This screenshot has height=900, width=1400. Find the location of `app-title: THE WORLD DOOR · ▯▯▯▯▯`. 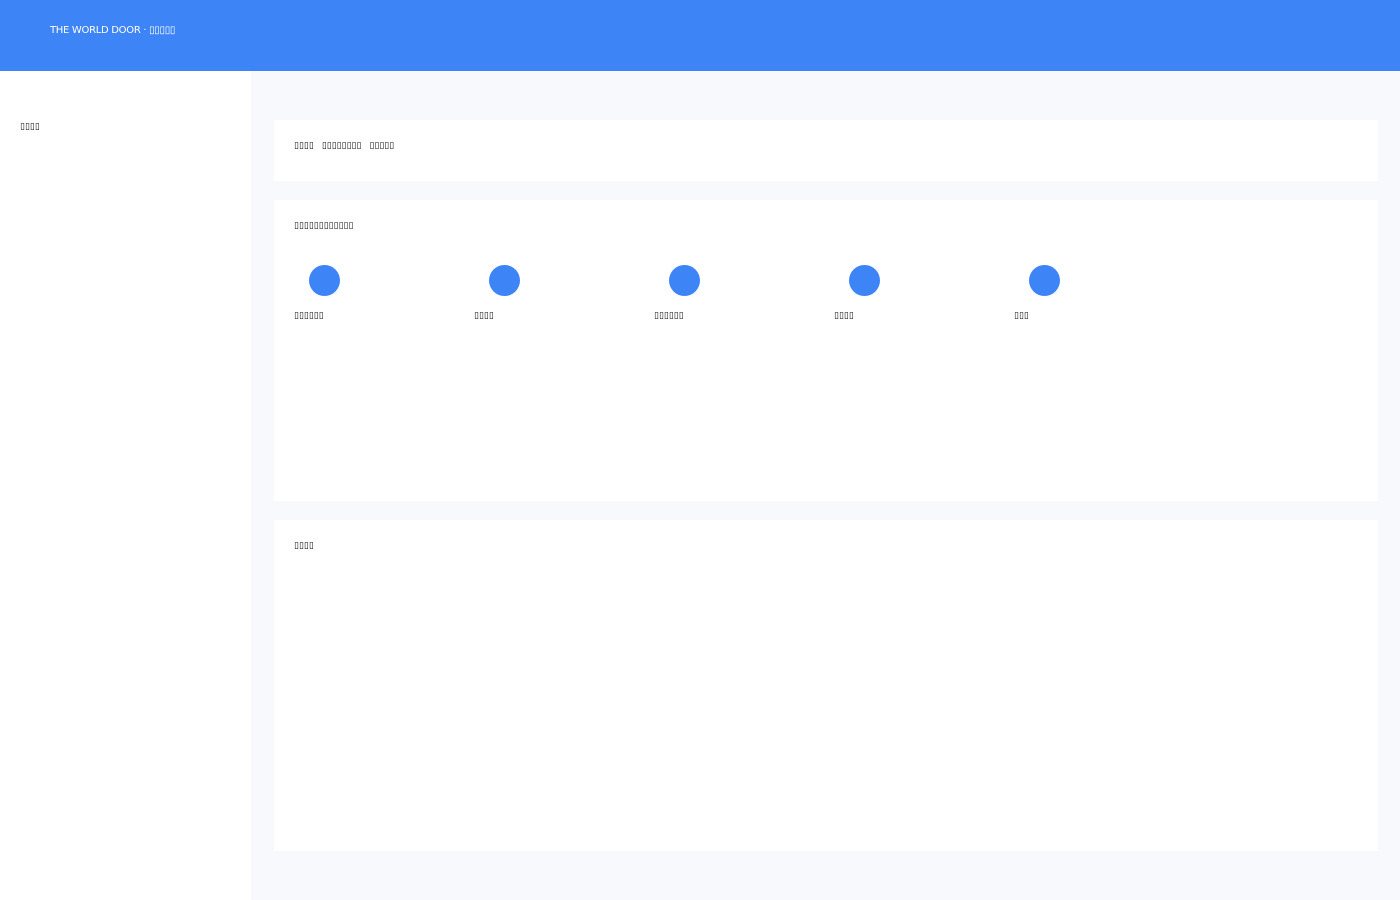

app-title: THE WORLD DOOR · ▯▯▯▯▯ is located at coordinates (113, 30).